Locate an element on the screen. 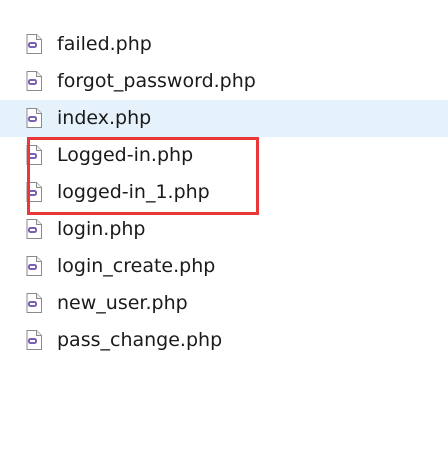 The width and height of the screenshot is (448, 469). file-row-login-create-php: login_create.php is located at coordinates (224, 266).